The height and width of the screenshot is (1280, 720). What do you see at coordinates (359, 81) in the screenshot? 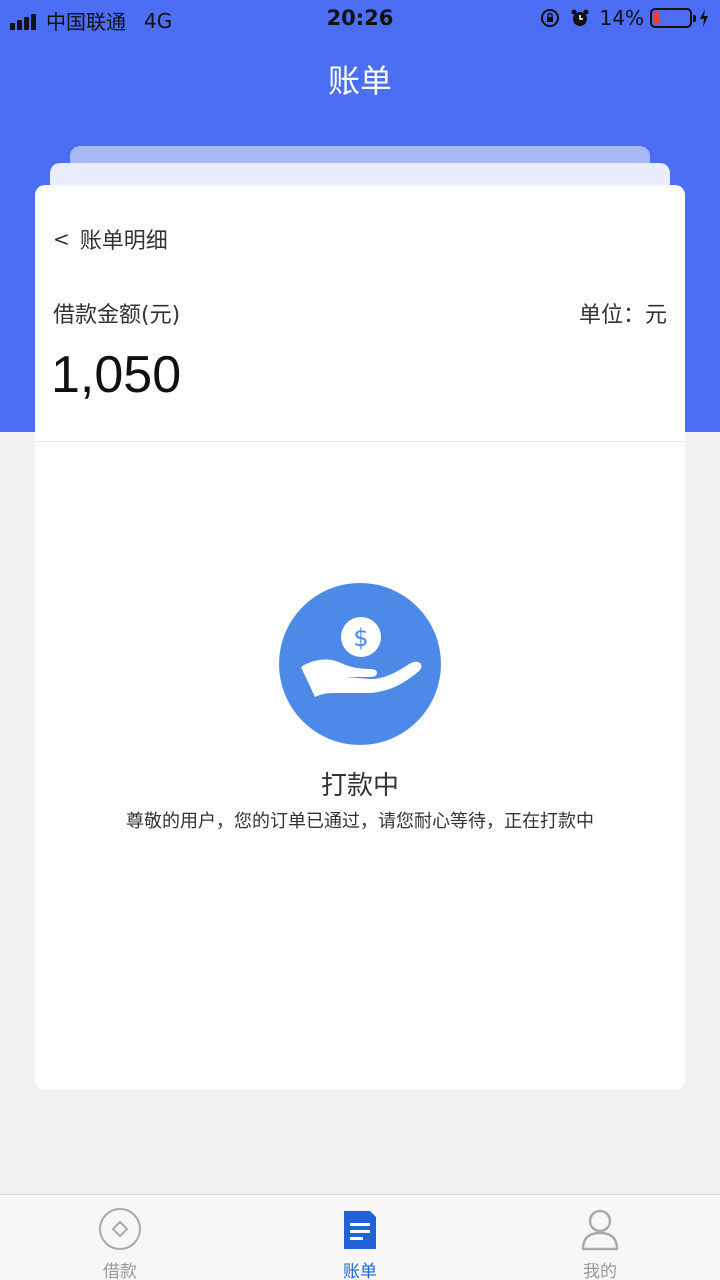
I see `page-title: 账单` at bounding box center [359, 81].